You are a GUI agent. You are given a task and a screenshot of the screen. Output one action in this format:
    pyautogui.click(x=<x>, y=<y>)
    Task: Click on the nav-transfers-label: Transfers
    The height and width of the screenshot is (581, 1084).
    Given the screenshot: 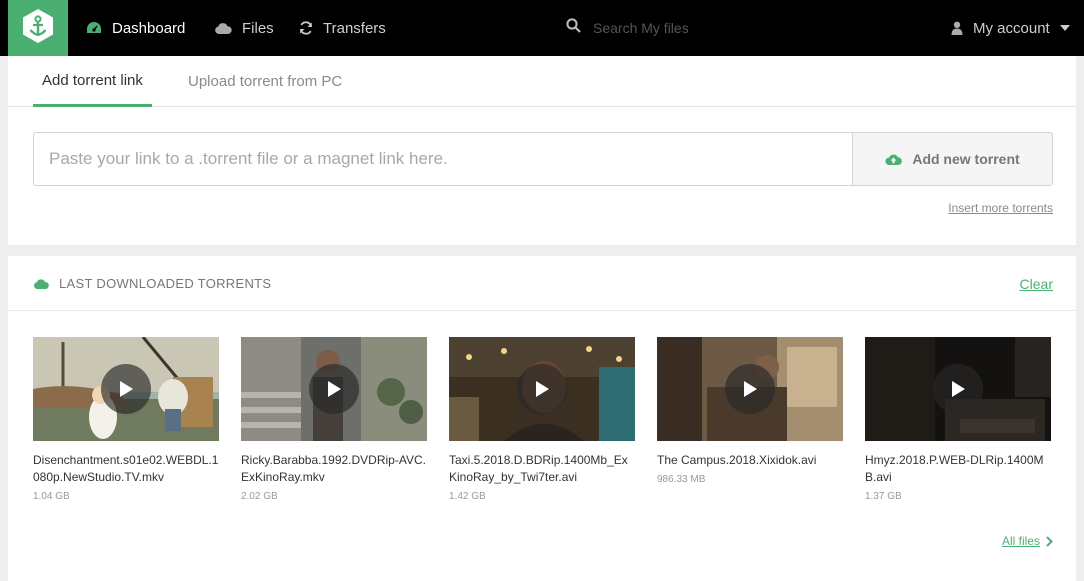 What is the action you would take?
    pyautogui.click(x=354, y=28)
    